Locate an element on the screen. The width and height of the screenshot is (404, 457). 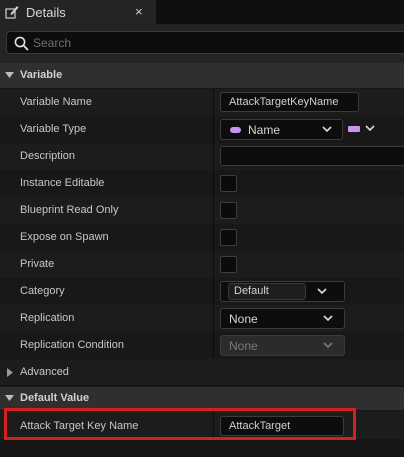
property-label: Replication Condition is located at coordinates (72, 345).